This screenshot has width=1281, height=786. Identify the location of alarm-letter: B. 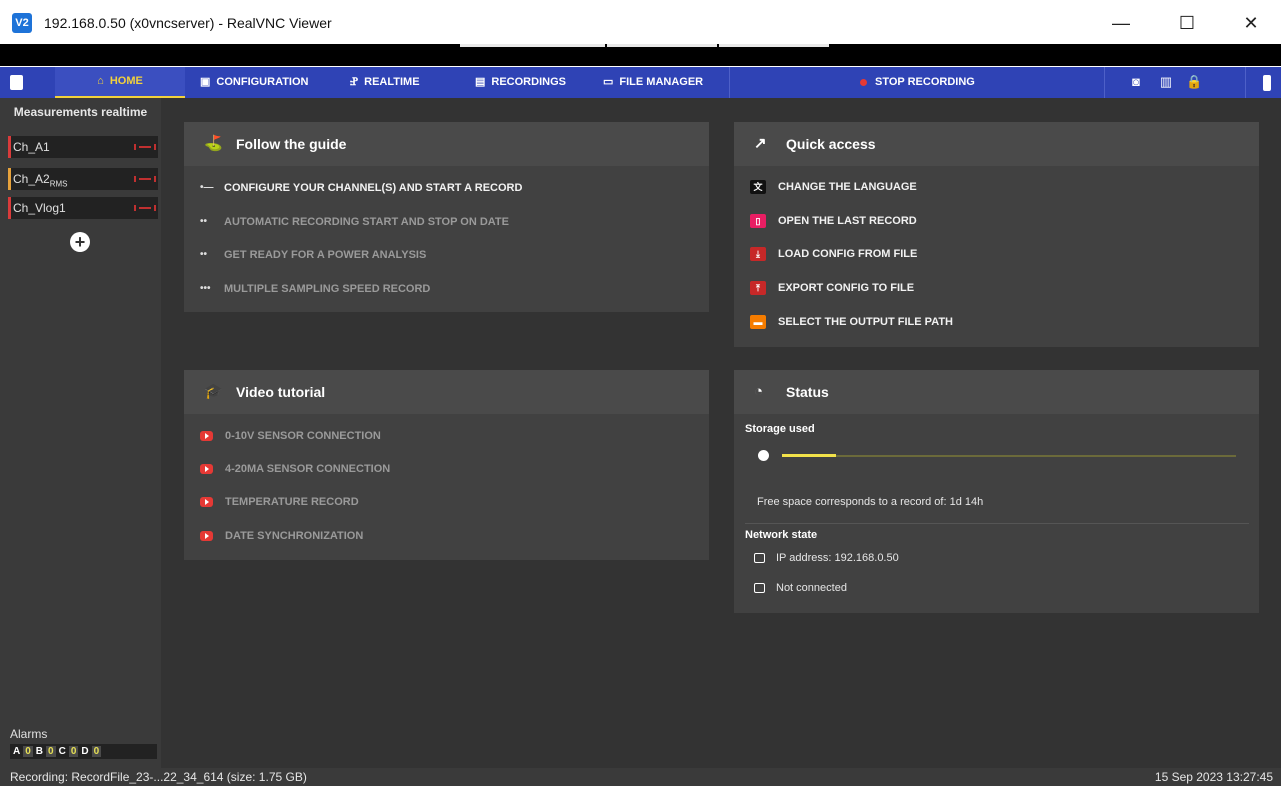
(39, 751).